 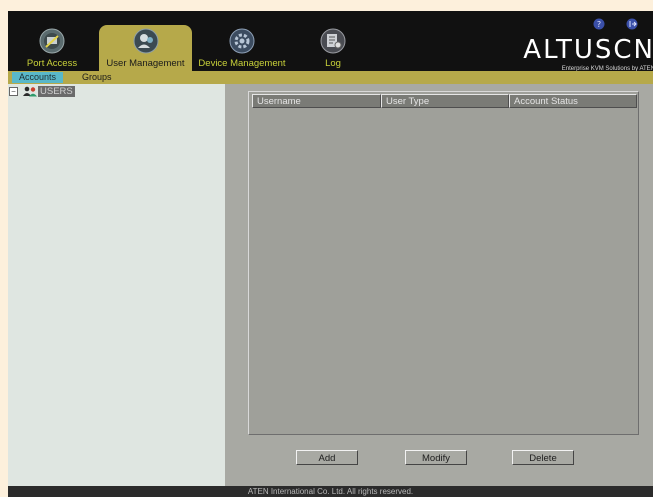 I want to click on brand-name: ALTUSCN, so click(x=588, y=50).